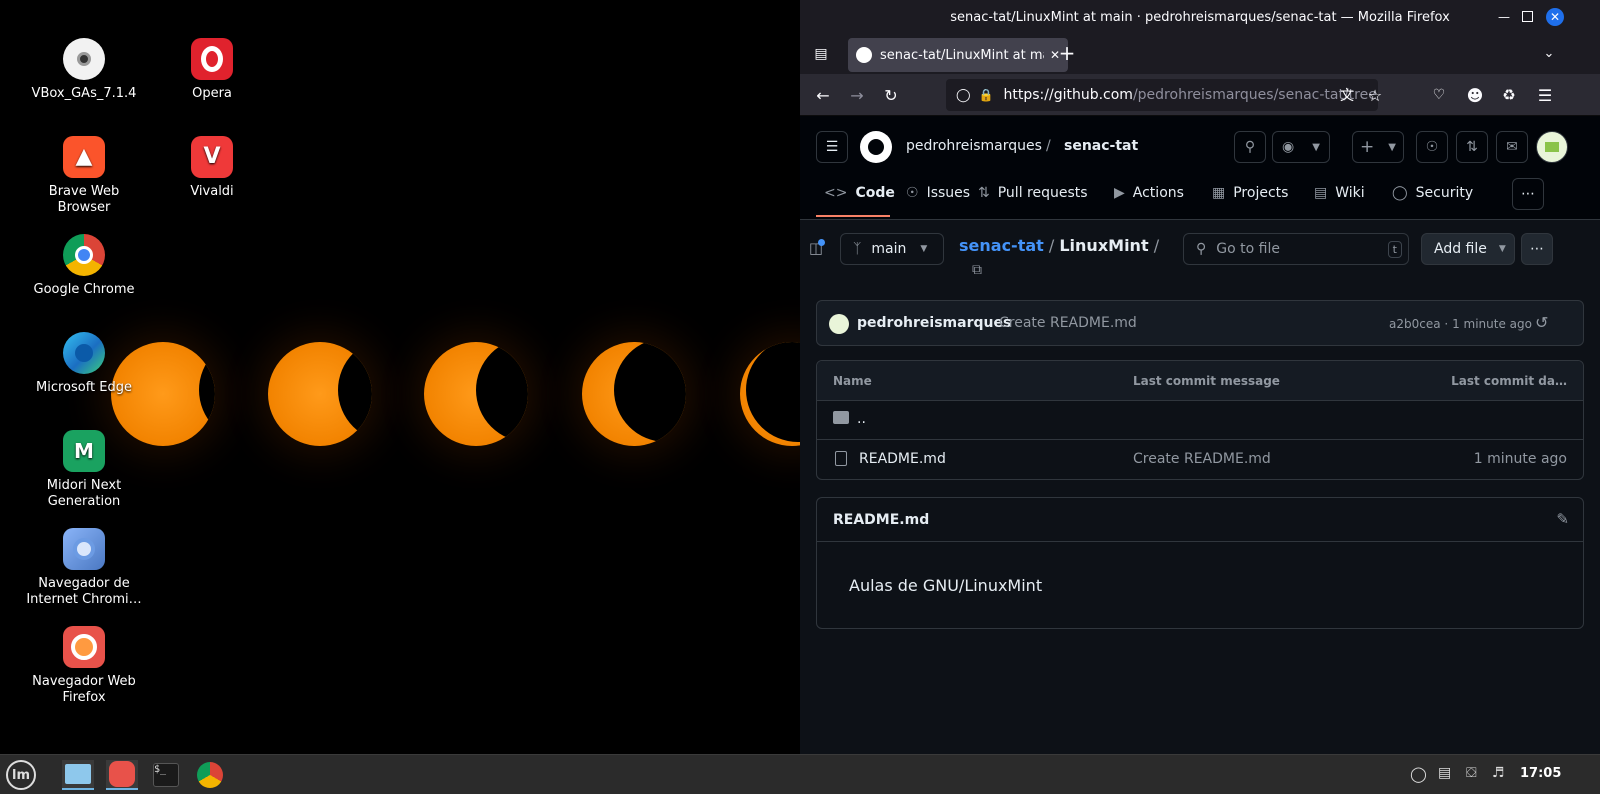 Image resolution: width=1600 pixels, height=794 pixels. Describe the element at coordinates (1545, 95) in the screenshot. I see `app-menu-icon: ☰` at that location.